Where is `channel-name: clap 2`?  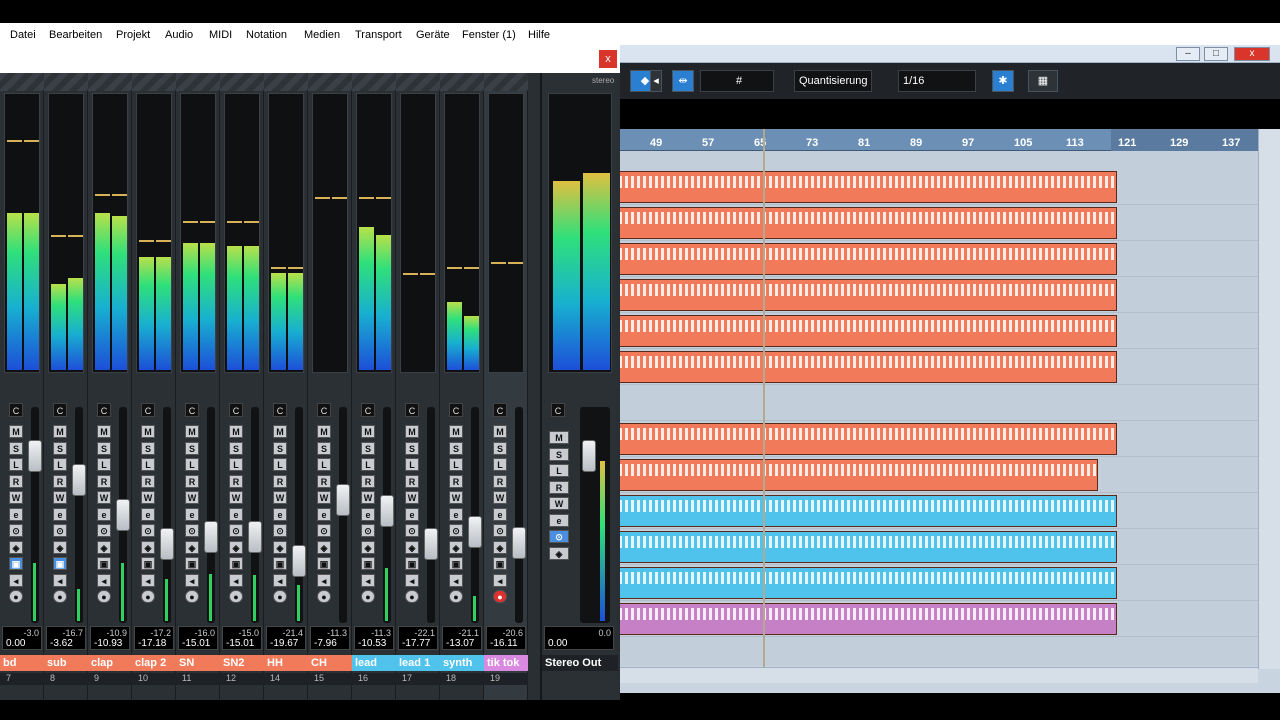 channel-name: clap 2 is located at coordinates (154, 663).